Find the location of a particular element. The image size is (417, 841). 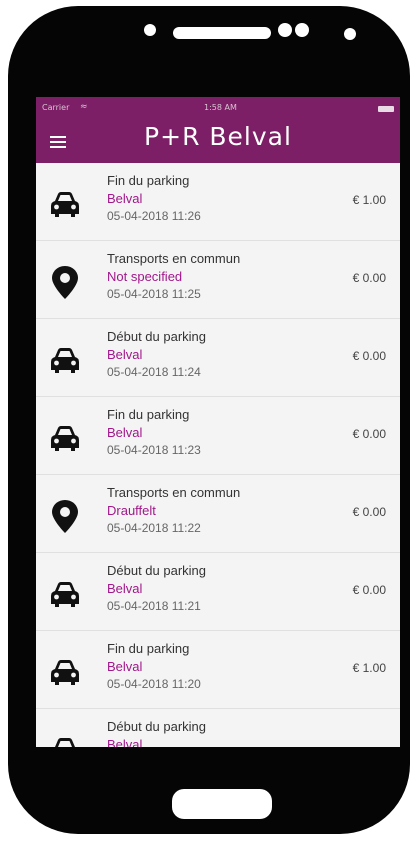

battery-icon is located at coordinates (386, 109).